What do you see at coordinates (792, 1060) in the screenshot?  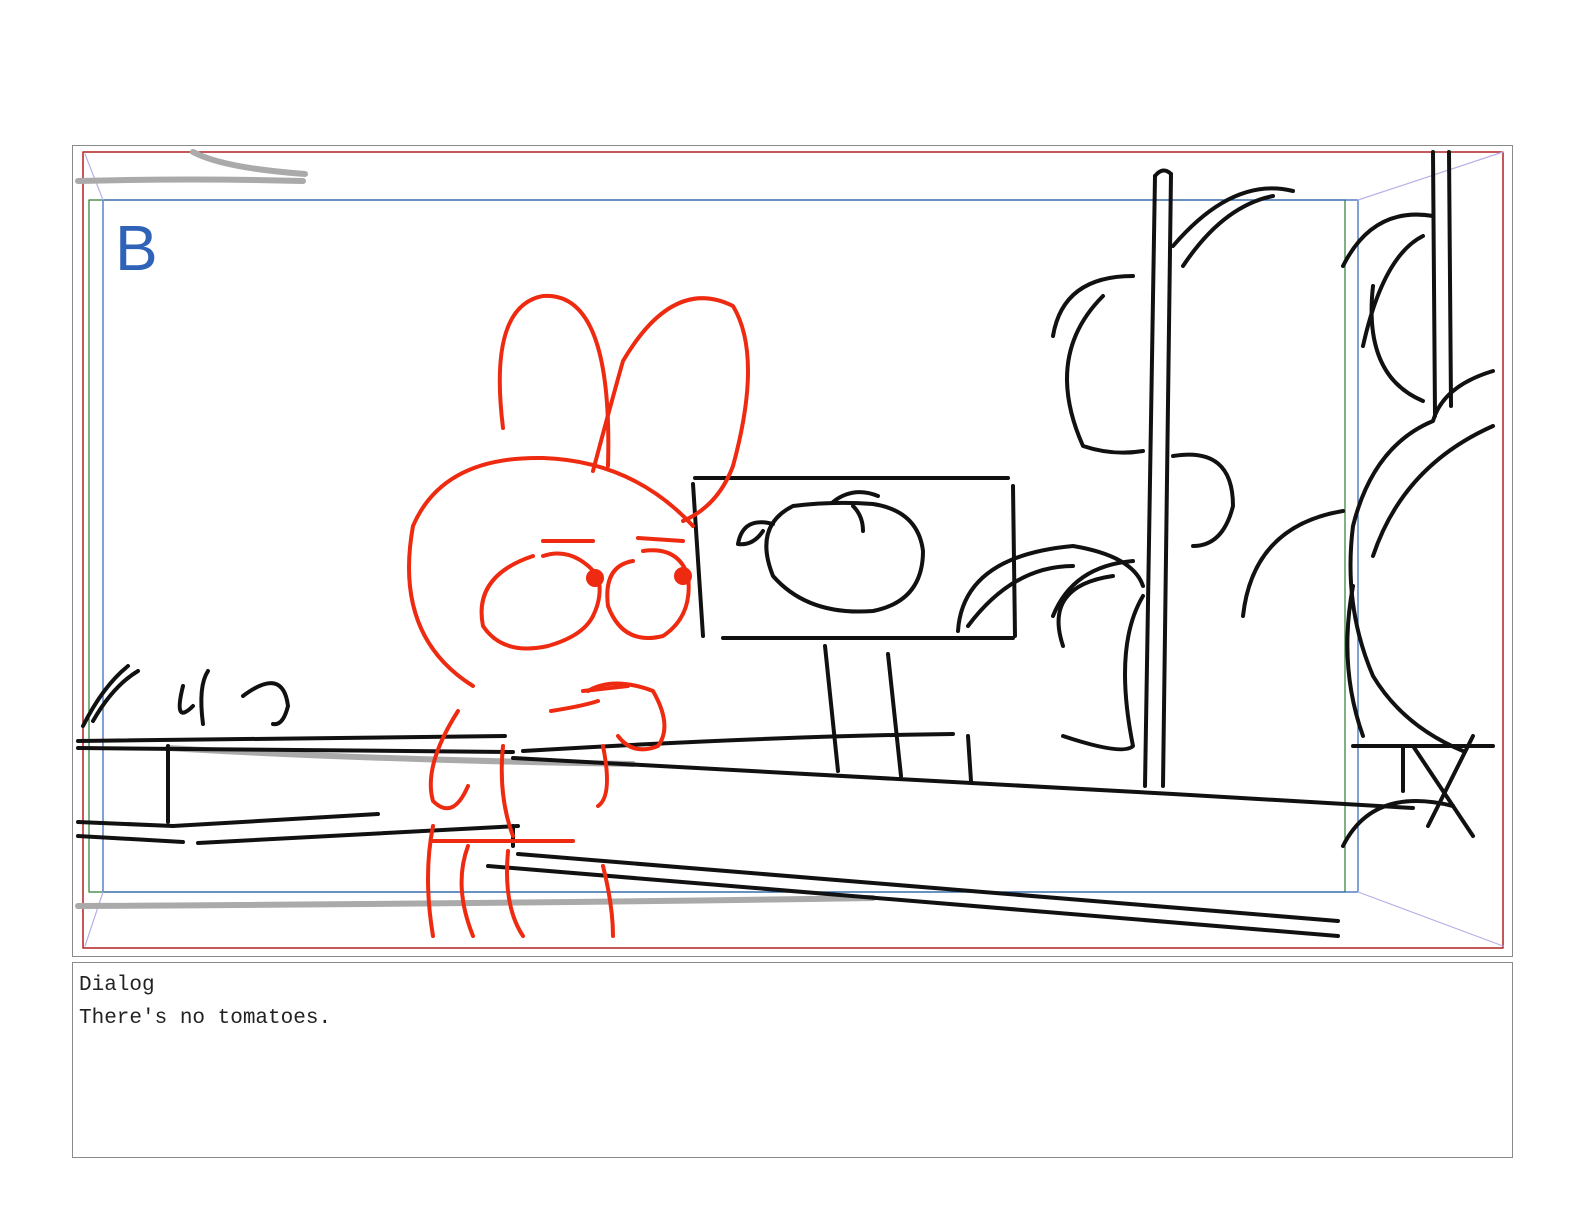 I see `dialog-box: Dialog There's no tomatoes.` at bounding box center [792, 1060].